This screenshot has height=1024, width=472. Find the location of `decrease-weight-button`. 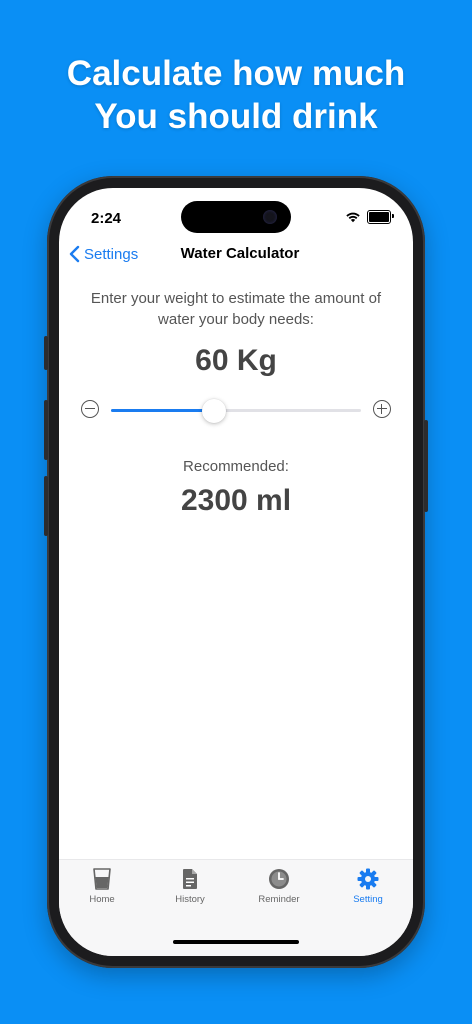

decrease-weight-button is located at coordinates (90, 409).